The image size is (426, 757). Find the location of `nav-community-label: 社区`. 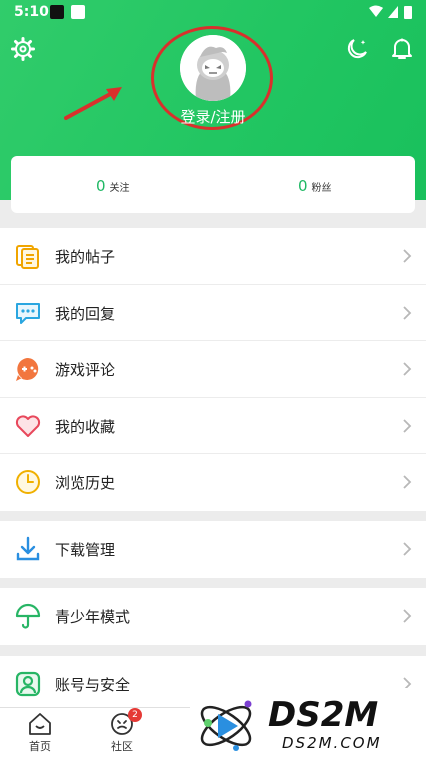

nav-community-label: 社区 is located at coordinates (122, 746).